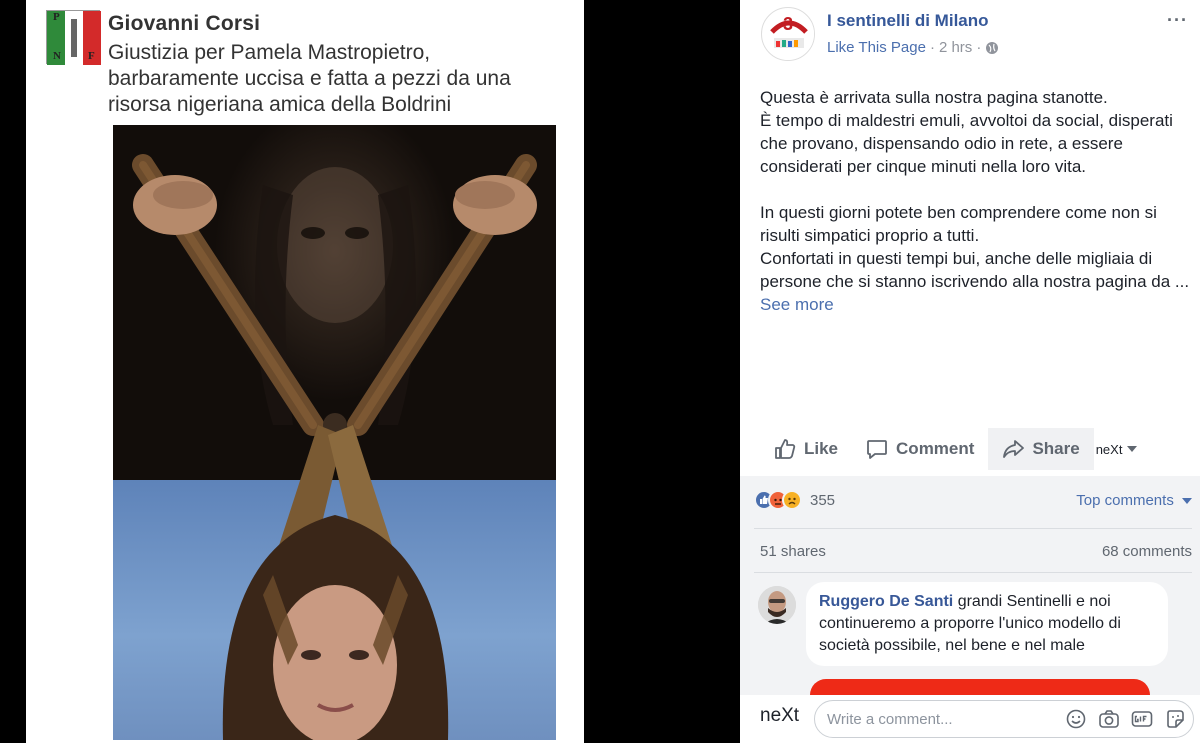 The image size is (1200, 743). I want to click on post-action-bar: Like Comment Share neXt, so click(979, 449).